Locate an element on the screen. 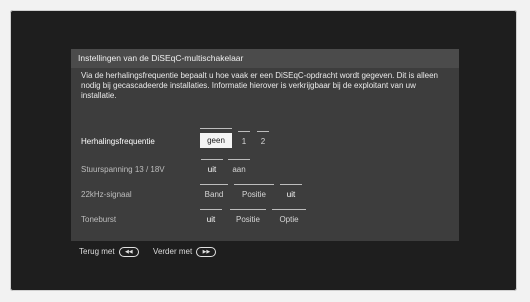 This screenshot has height=302, width=530. option-label: Optie is located at coordinates (289, 219).